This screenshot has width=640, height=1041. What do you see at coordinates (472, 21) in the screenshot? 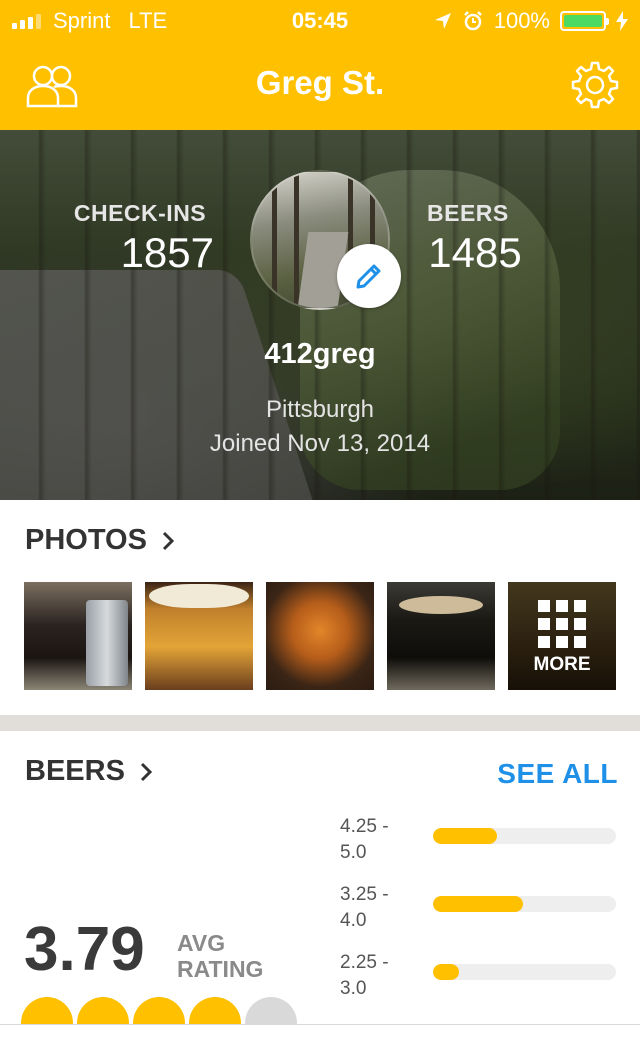
I see `alarm-icon` at bounding box center [472, 21].